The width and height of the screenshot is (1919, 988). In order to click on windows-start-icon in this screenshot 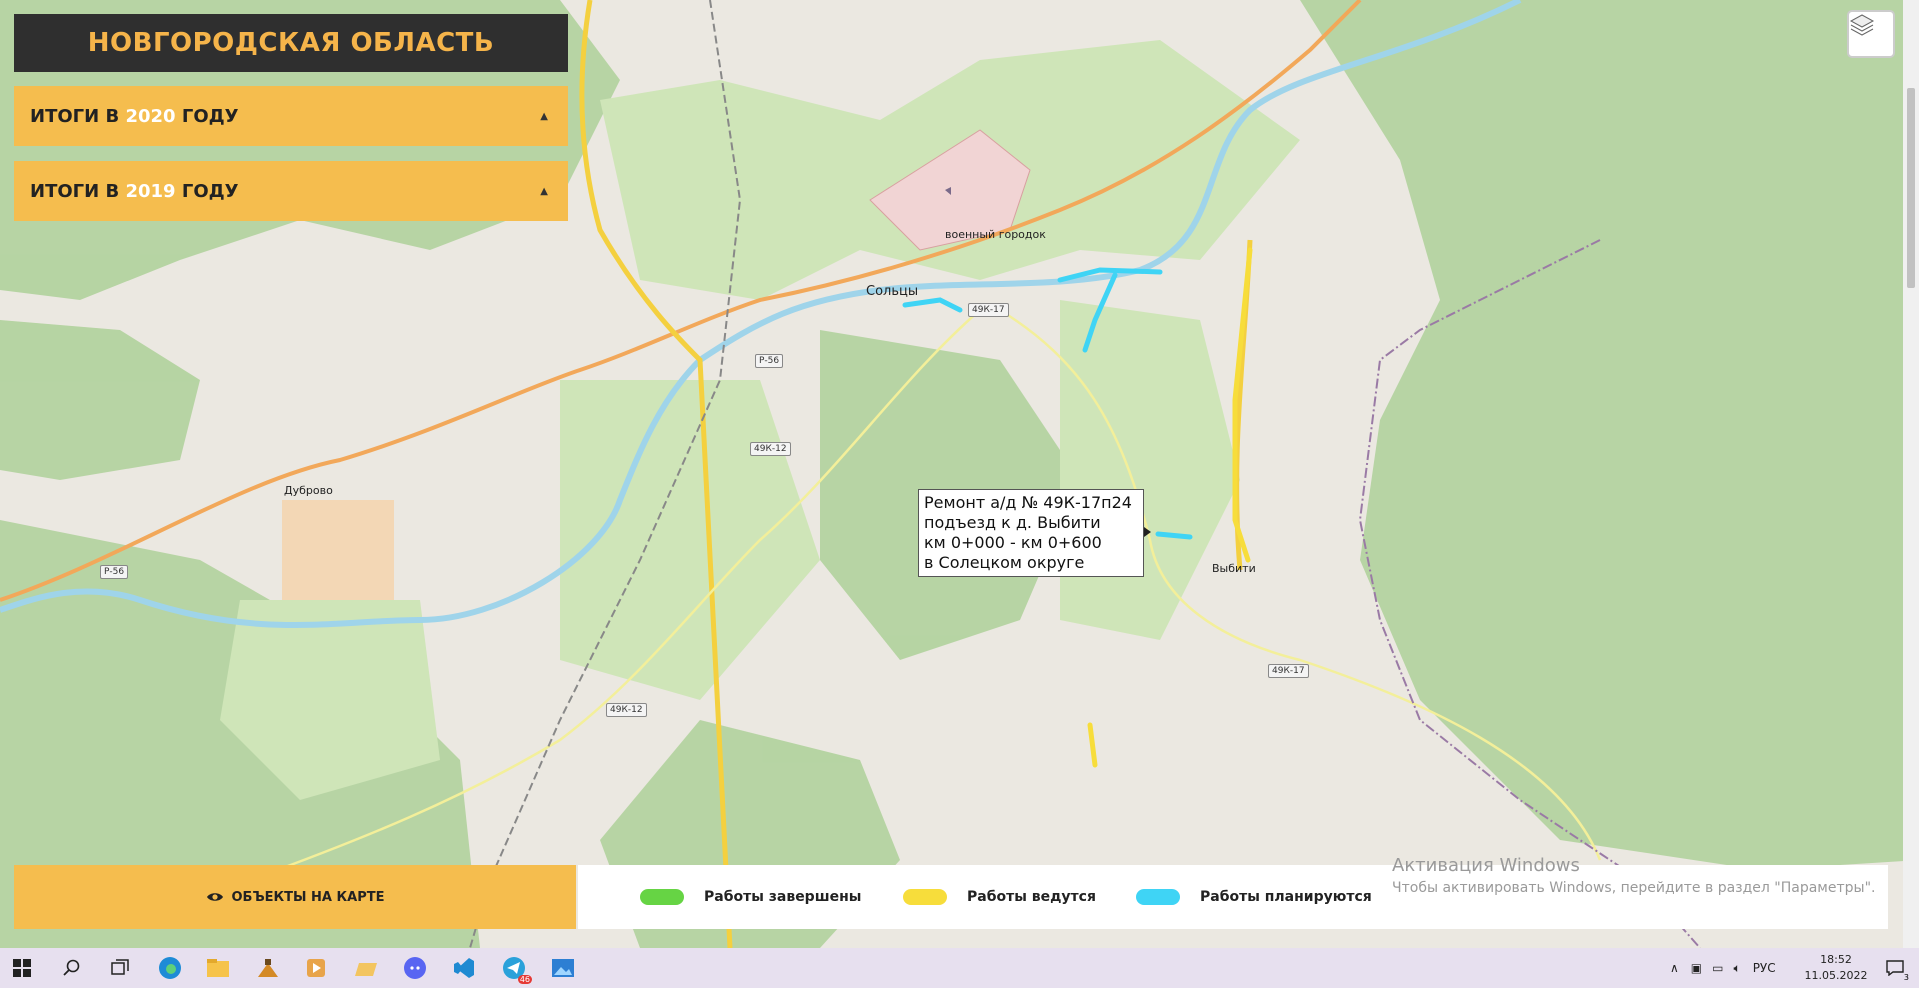, I will do `click(22, 968)`.